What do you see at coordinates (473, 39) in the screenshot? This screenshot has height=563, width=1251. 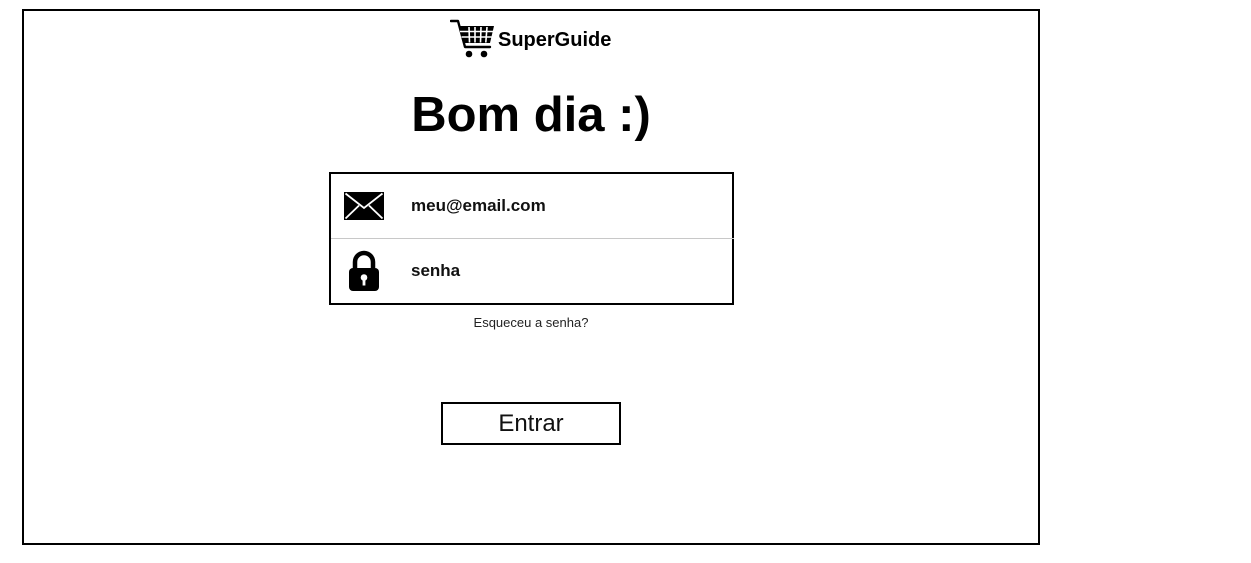 I see `shopping-cart-icon` at bounding box center [473, 39].